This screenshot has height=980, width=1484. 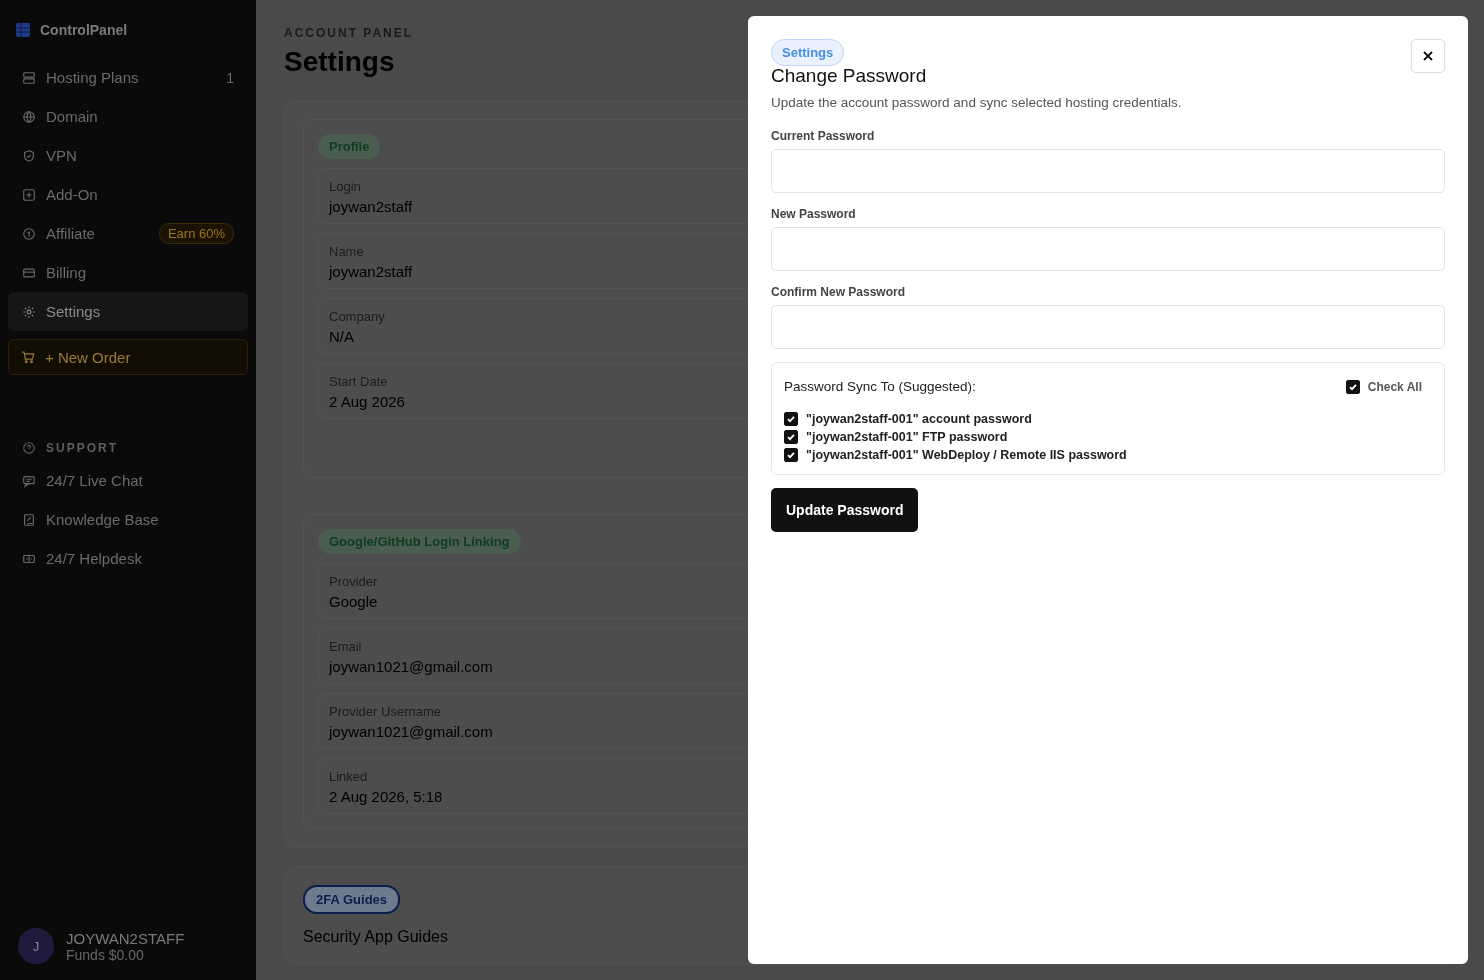 What do you see at coordinates (907, 437) in the screenshot?
I see `checkbox-label: "joywan2staff-001" FTP password` at bounding box center [907, 437].